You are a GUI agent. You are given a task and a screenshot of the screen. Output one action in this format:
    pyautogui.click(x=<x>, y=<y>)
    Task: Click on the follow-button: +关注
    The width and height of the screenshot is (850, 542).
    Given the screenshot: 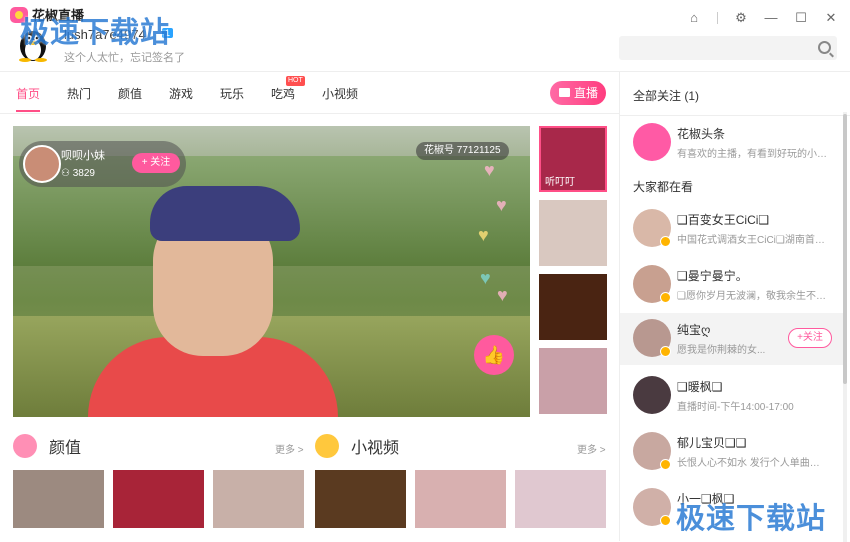 What is the action you would take?
    pyautogui.click(x=810, y=338)
    